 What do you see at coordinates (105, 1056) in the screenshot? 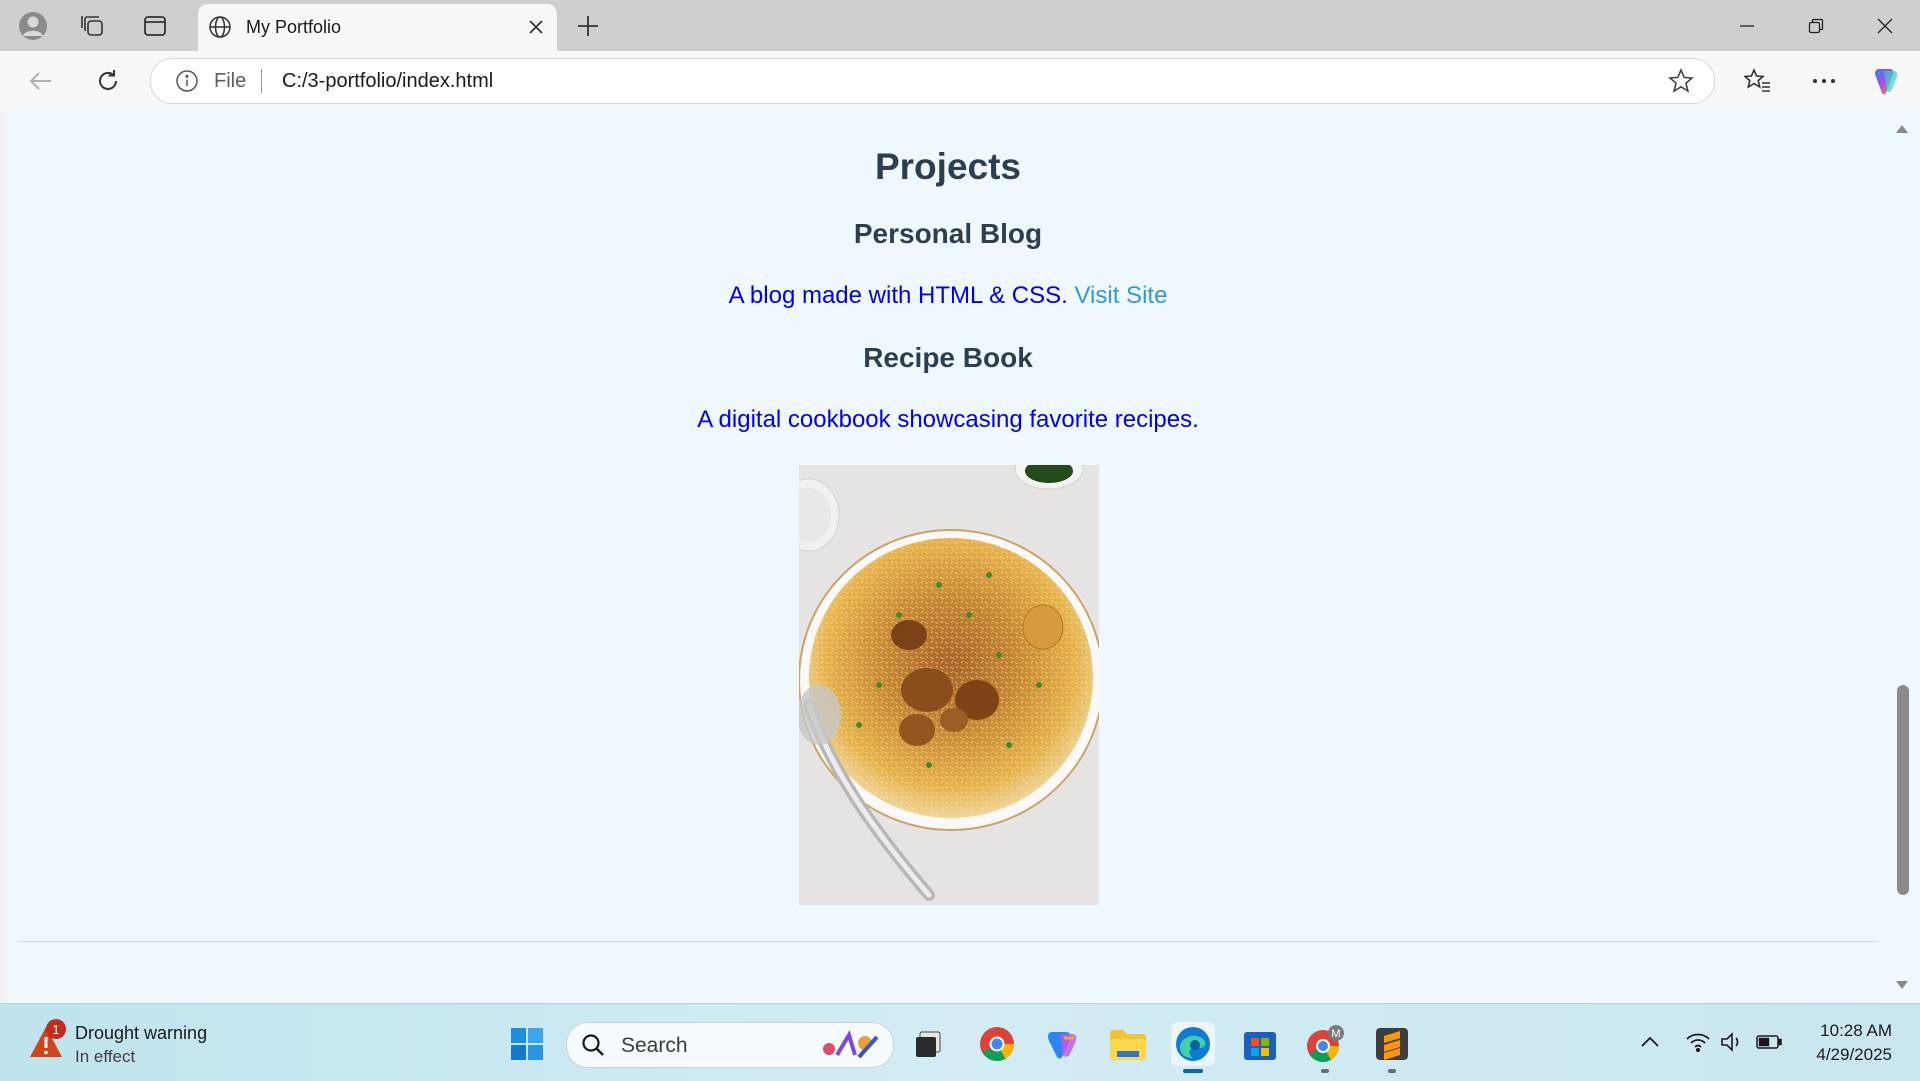
I see `weather-subtitle: In effect` at bounding box center [105, 1056].